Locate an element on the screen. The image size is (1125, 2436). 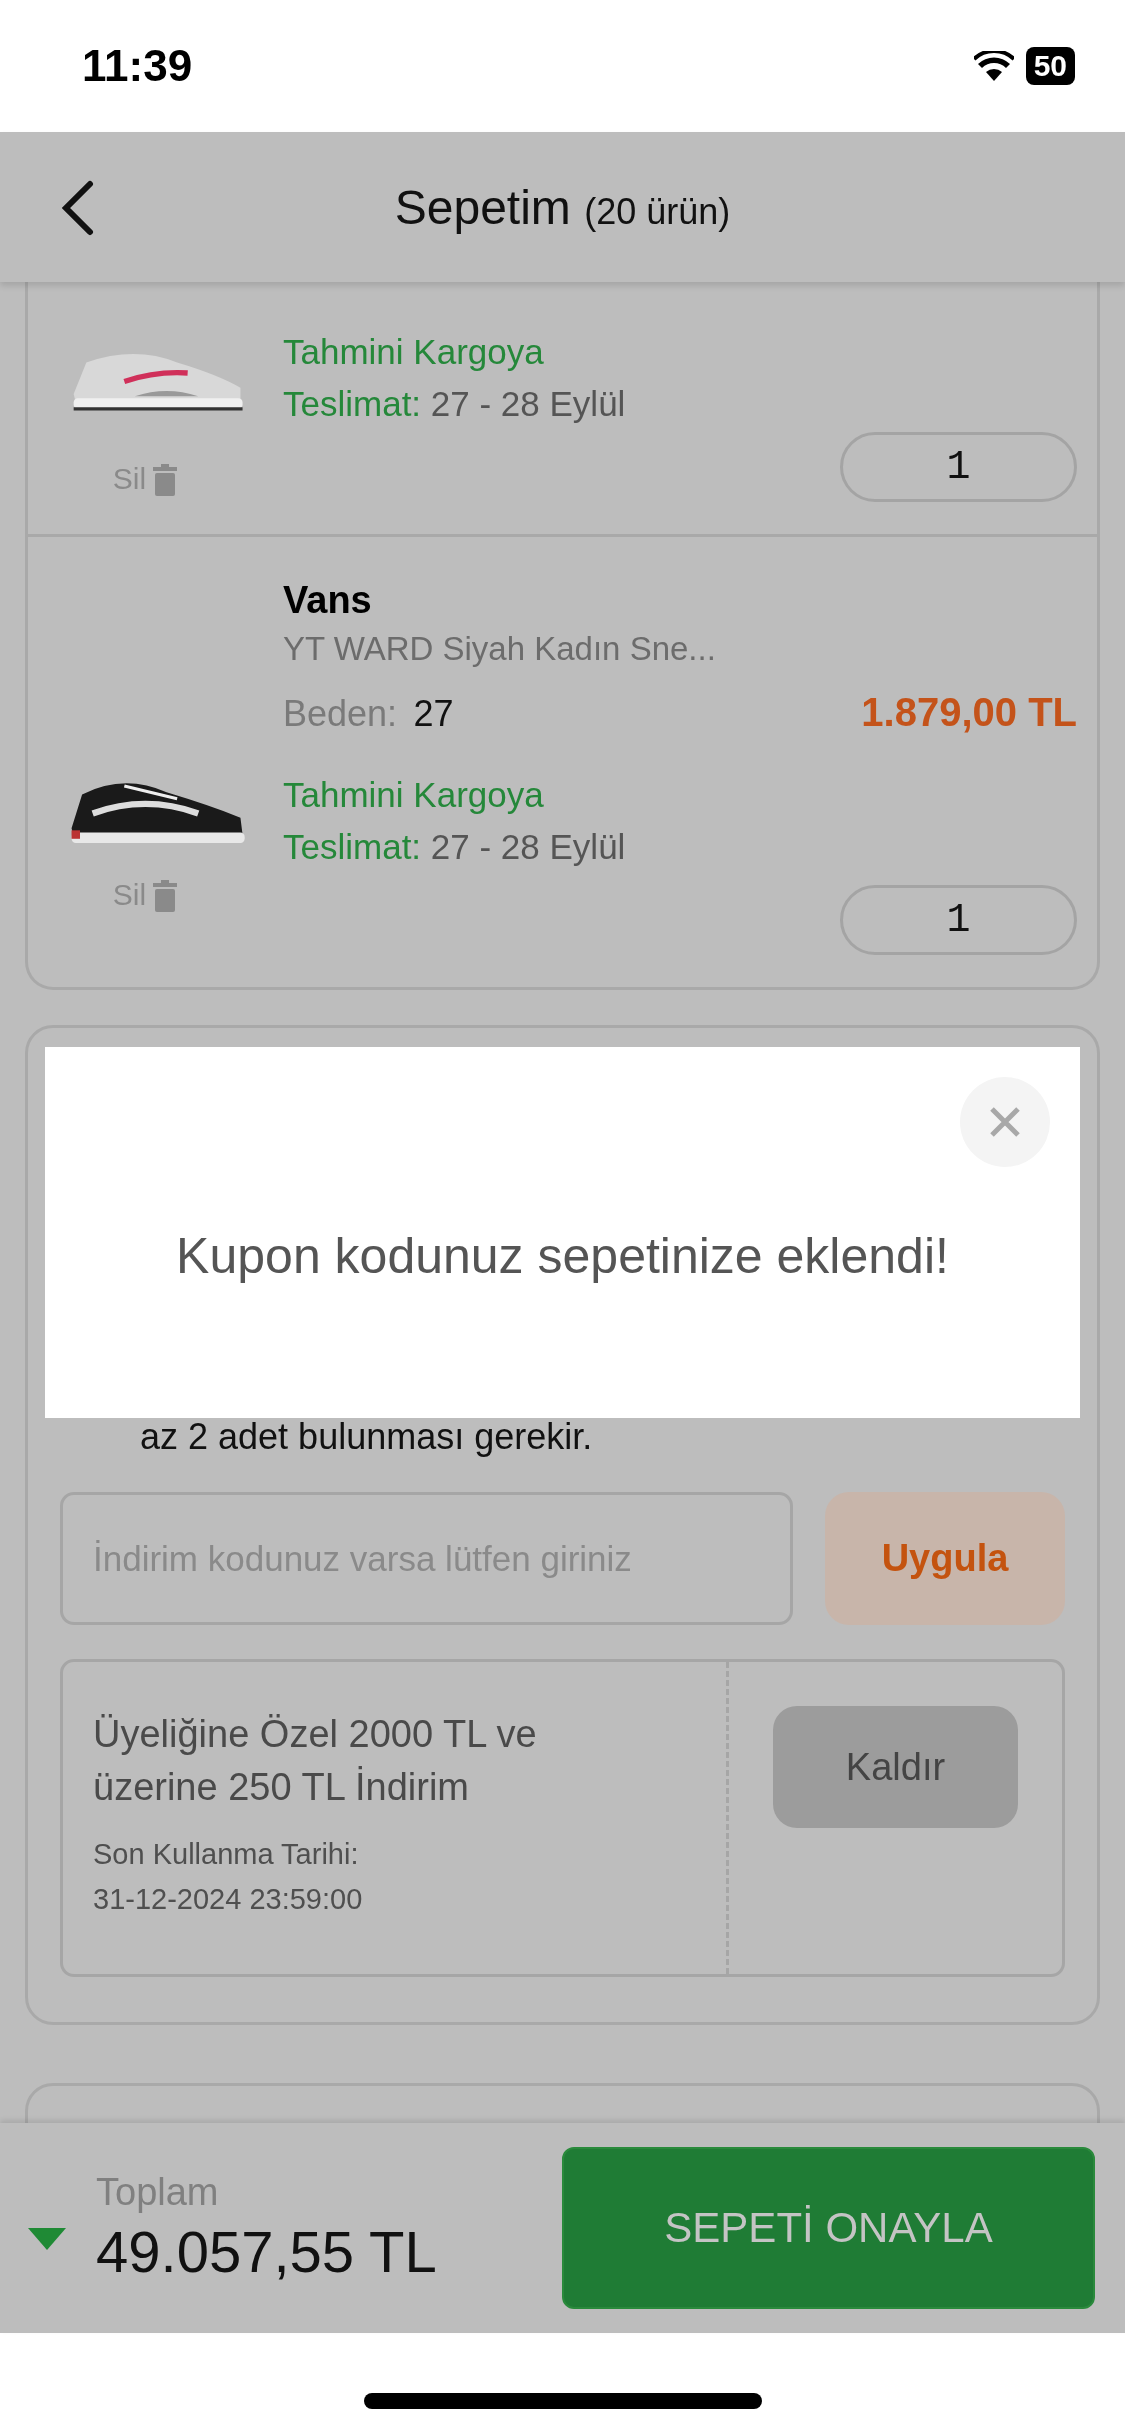
apply-button: Uygula is located at coordinates (945, 1558).